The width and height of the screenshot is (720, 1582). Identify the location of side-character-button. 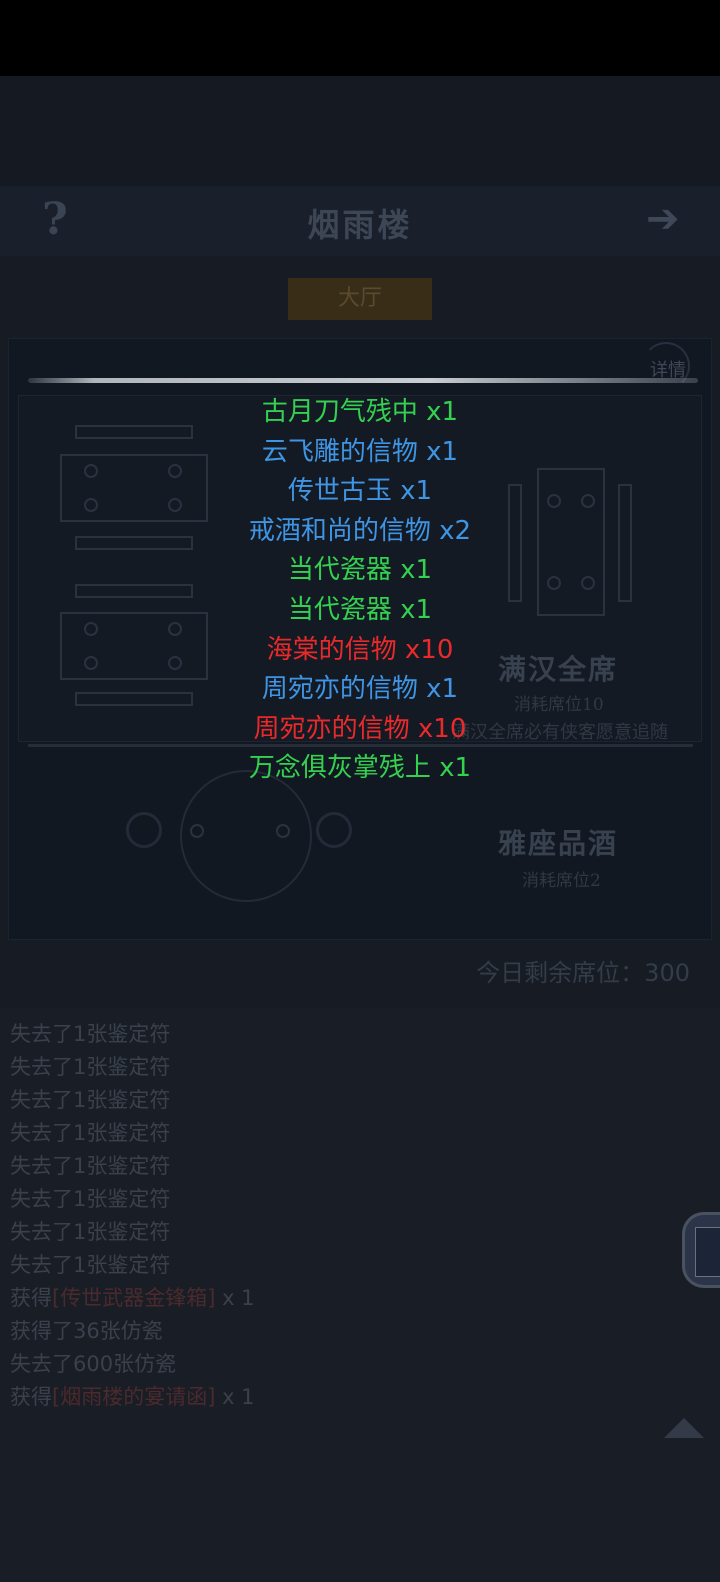
(701, 1250).